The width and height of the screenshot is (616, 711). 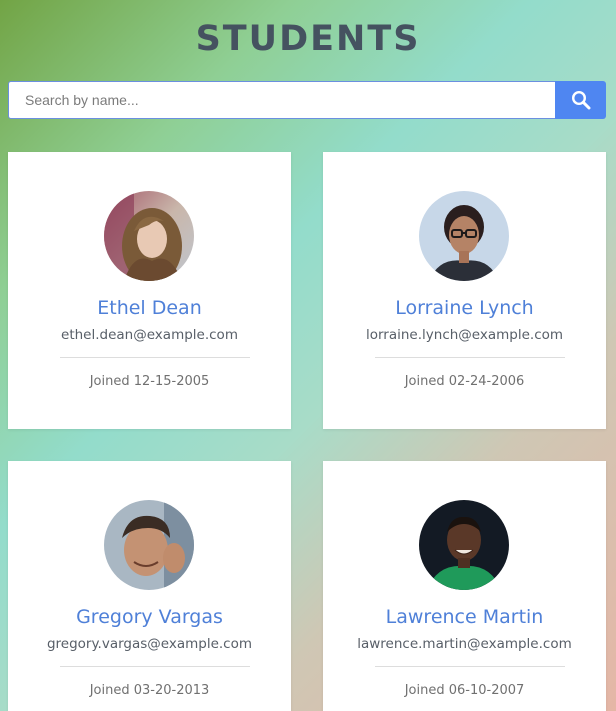 What do you see at coordinates (149, 690) in the screenshot?
I see `joined-date: Joined 03-20-2013` at bounding box center [149, 690].